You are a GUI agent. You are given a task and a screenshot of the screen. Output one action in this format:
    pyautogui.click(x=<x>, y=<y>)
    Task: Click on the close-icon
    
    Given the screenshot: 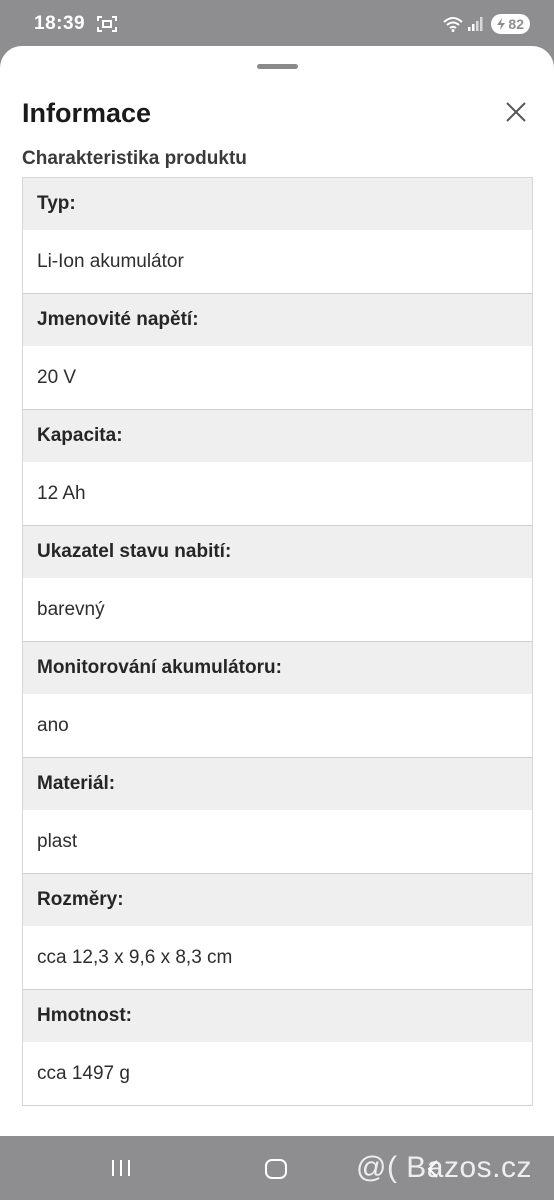 What is the action you would take?
    pyautogui.click(x=516, y=112)
    